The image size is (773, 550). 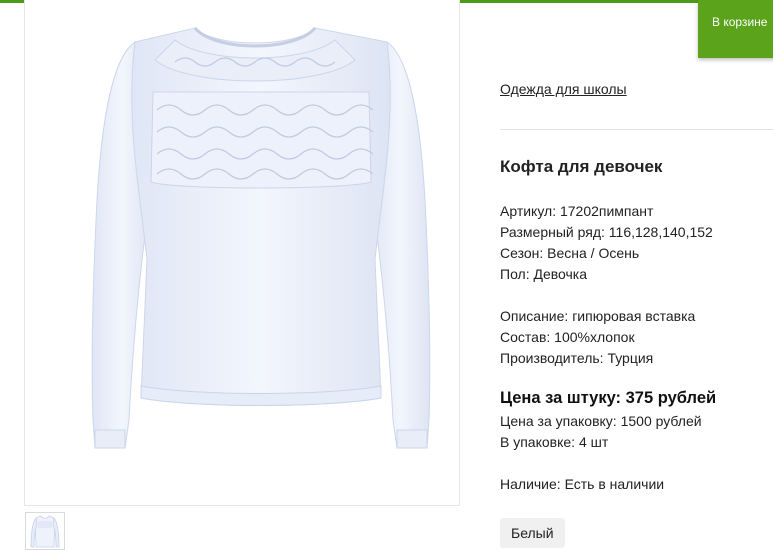 I want to click on pack-quantity-text: В упаковке: 4 шт, so click(x=554, y=442).